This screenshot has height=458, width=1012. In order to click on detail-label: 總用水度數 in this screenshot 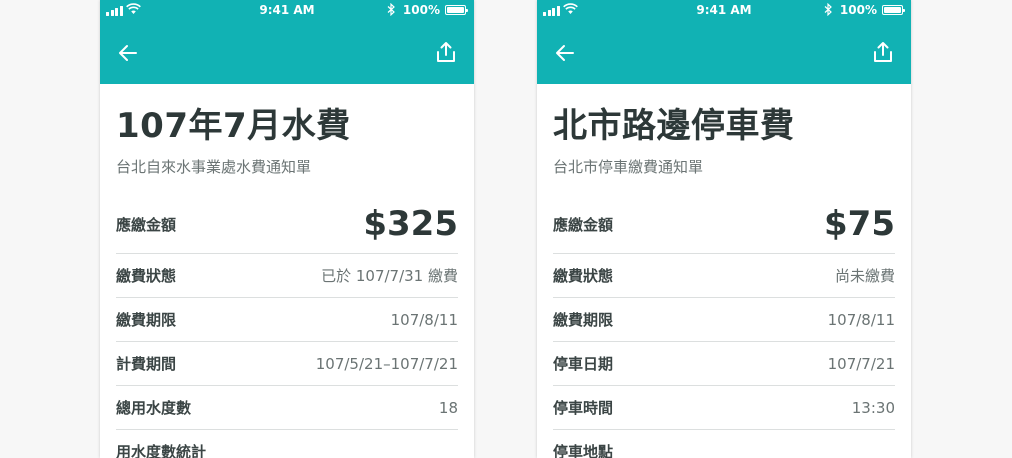, I will do `click(154, 408)`.